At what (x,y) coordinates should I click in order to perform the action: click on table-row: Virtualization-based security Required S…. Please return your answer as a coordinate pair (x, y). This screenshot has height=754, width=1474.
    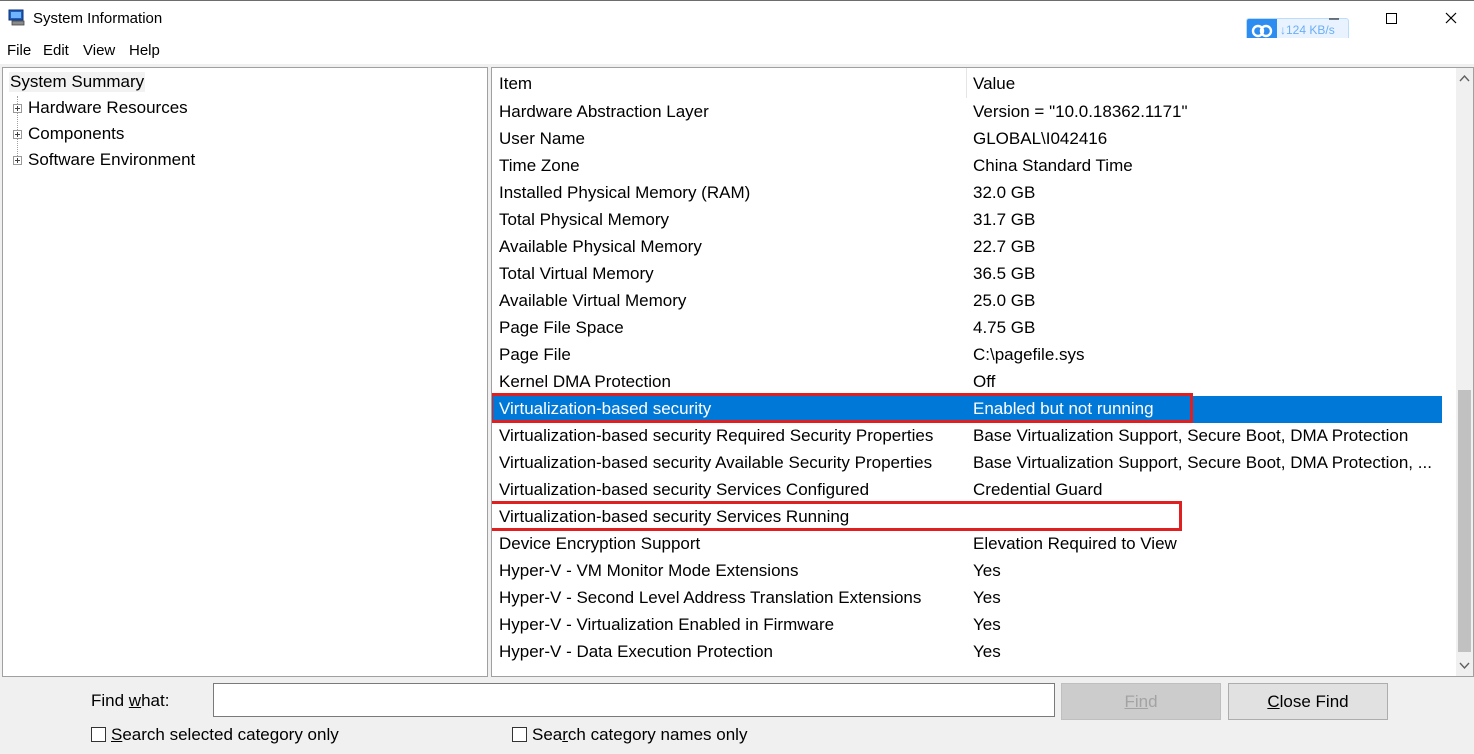
    Looking at the image, I should click on (967, 436).